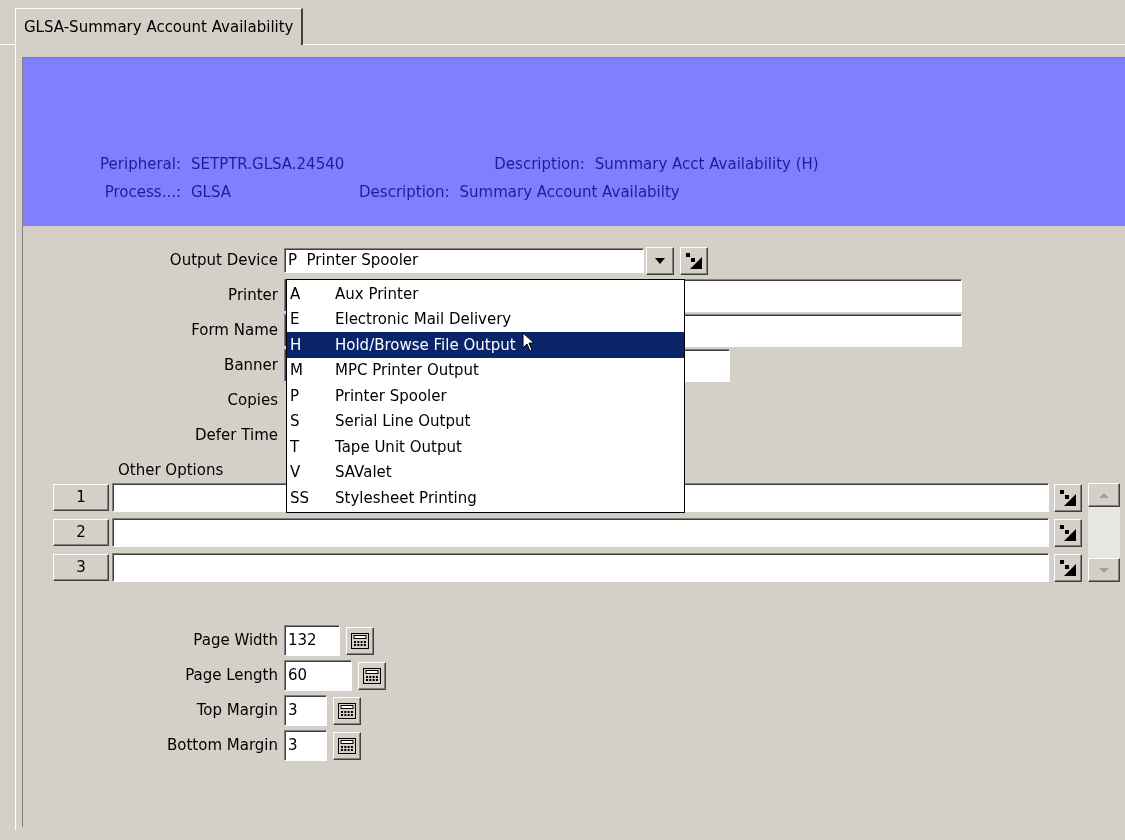  I want to click on field-label: Bottom Margin, so click(222, 746).